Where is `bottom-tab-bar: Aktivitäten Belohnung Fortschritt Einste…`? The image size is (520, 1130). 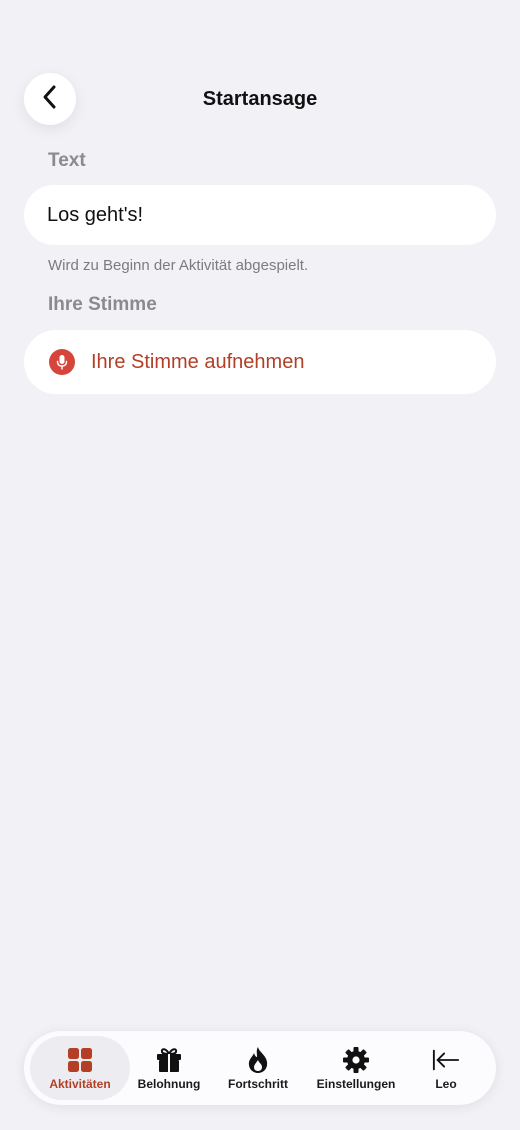
bottom-tab-bar: Aktivitäten Belohnung Fortschritt Einste… is located at coordinates (260, 1068).